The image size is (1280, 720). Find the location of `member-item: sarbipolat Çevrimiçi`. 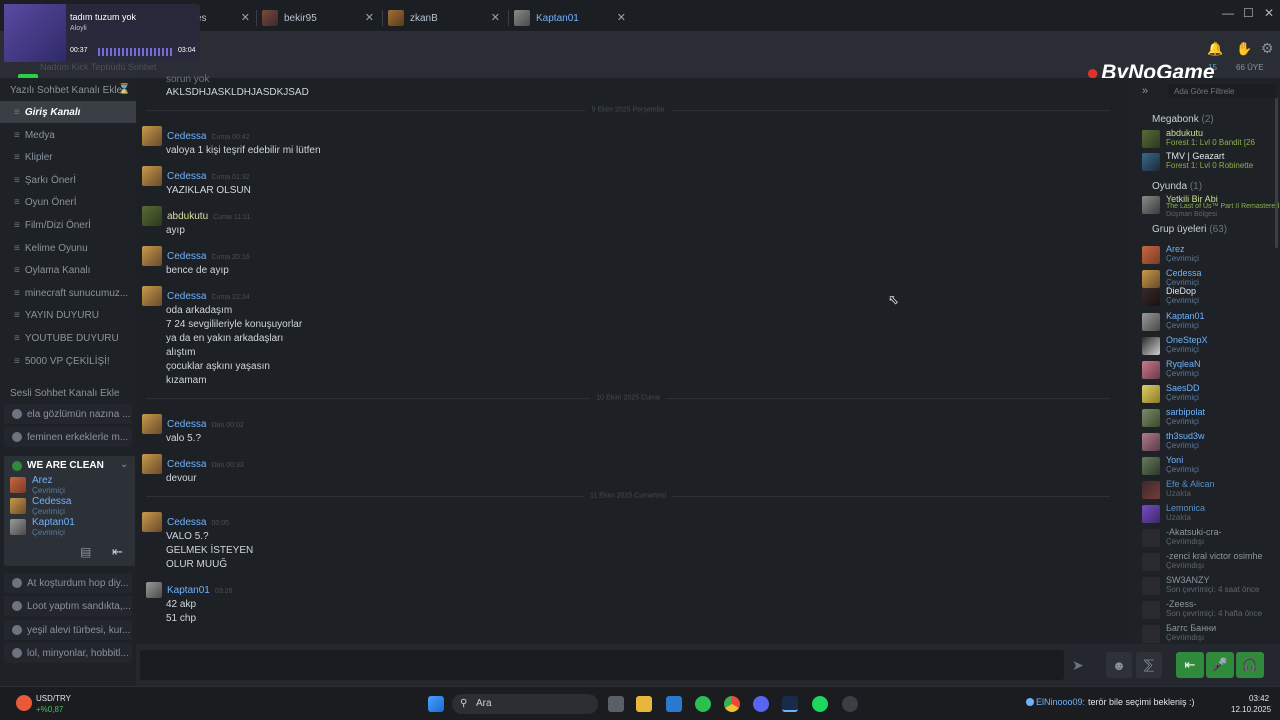

member-item: sarbipolat Çevrimiçi is located at coordinates (1211, 418).